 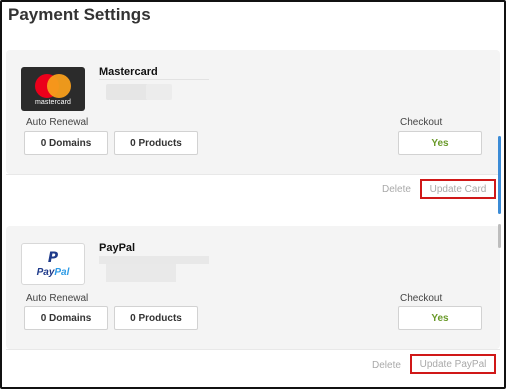 What do you see at coordinates (117, 248) in the screenshot?
I see `card-name: PayPal` at bounding box center [117, 248].